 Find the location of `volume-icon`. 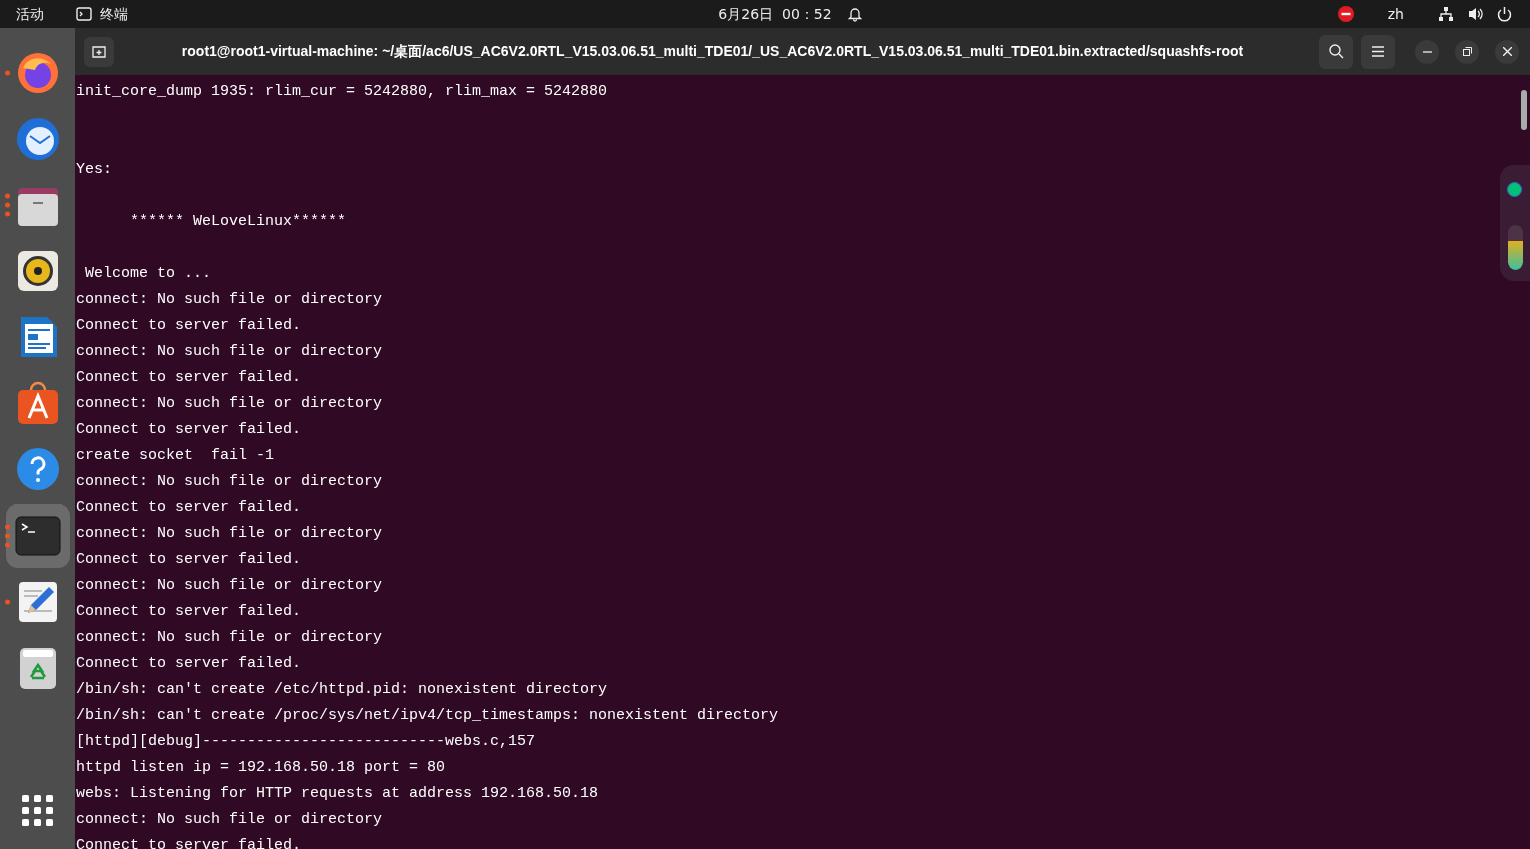

volume-icon is located at coordinates (1476, 14).